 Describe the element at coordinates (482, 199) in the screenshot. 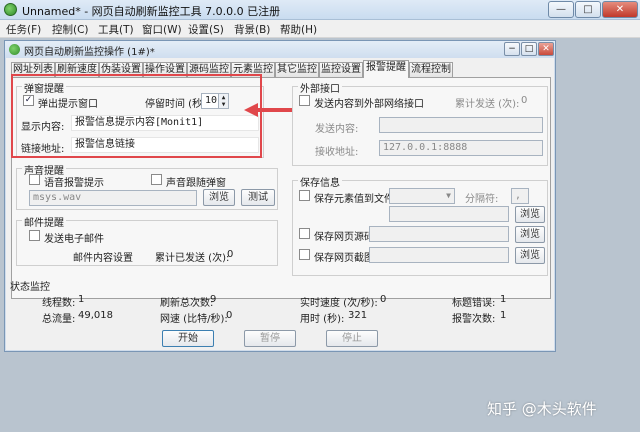

I see `separator-label: 分隔符:` at that location.